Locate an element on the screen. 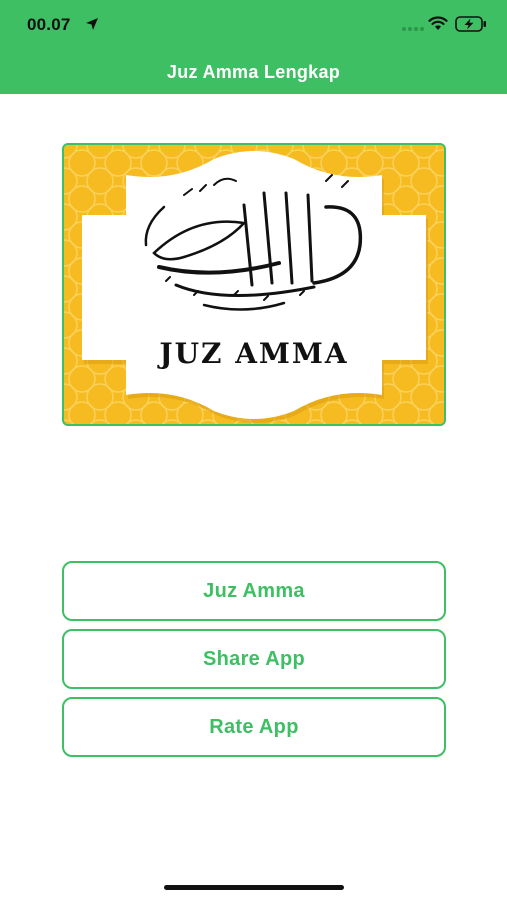 The image size is (507, 900). banner-caption: JUZ AMMA is located at coordinates (254, 353).